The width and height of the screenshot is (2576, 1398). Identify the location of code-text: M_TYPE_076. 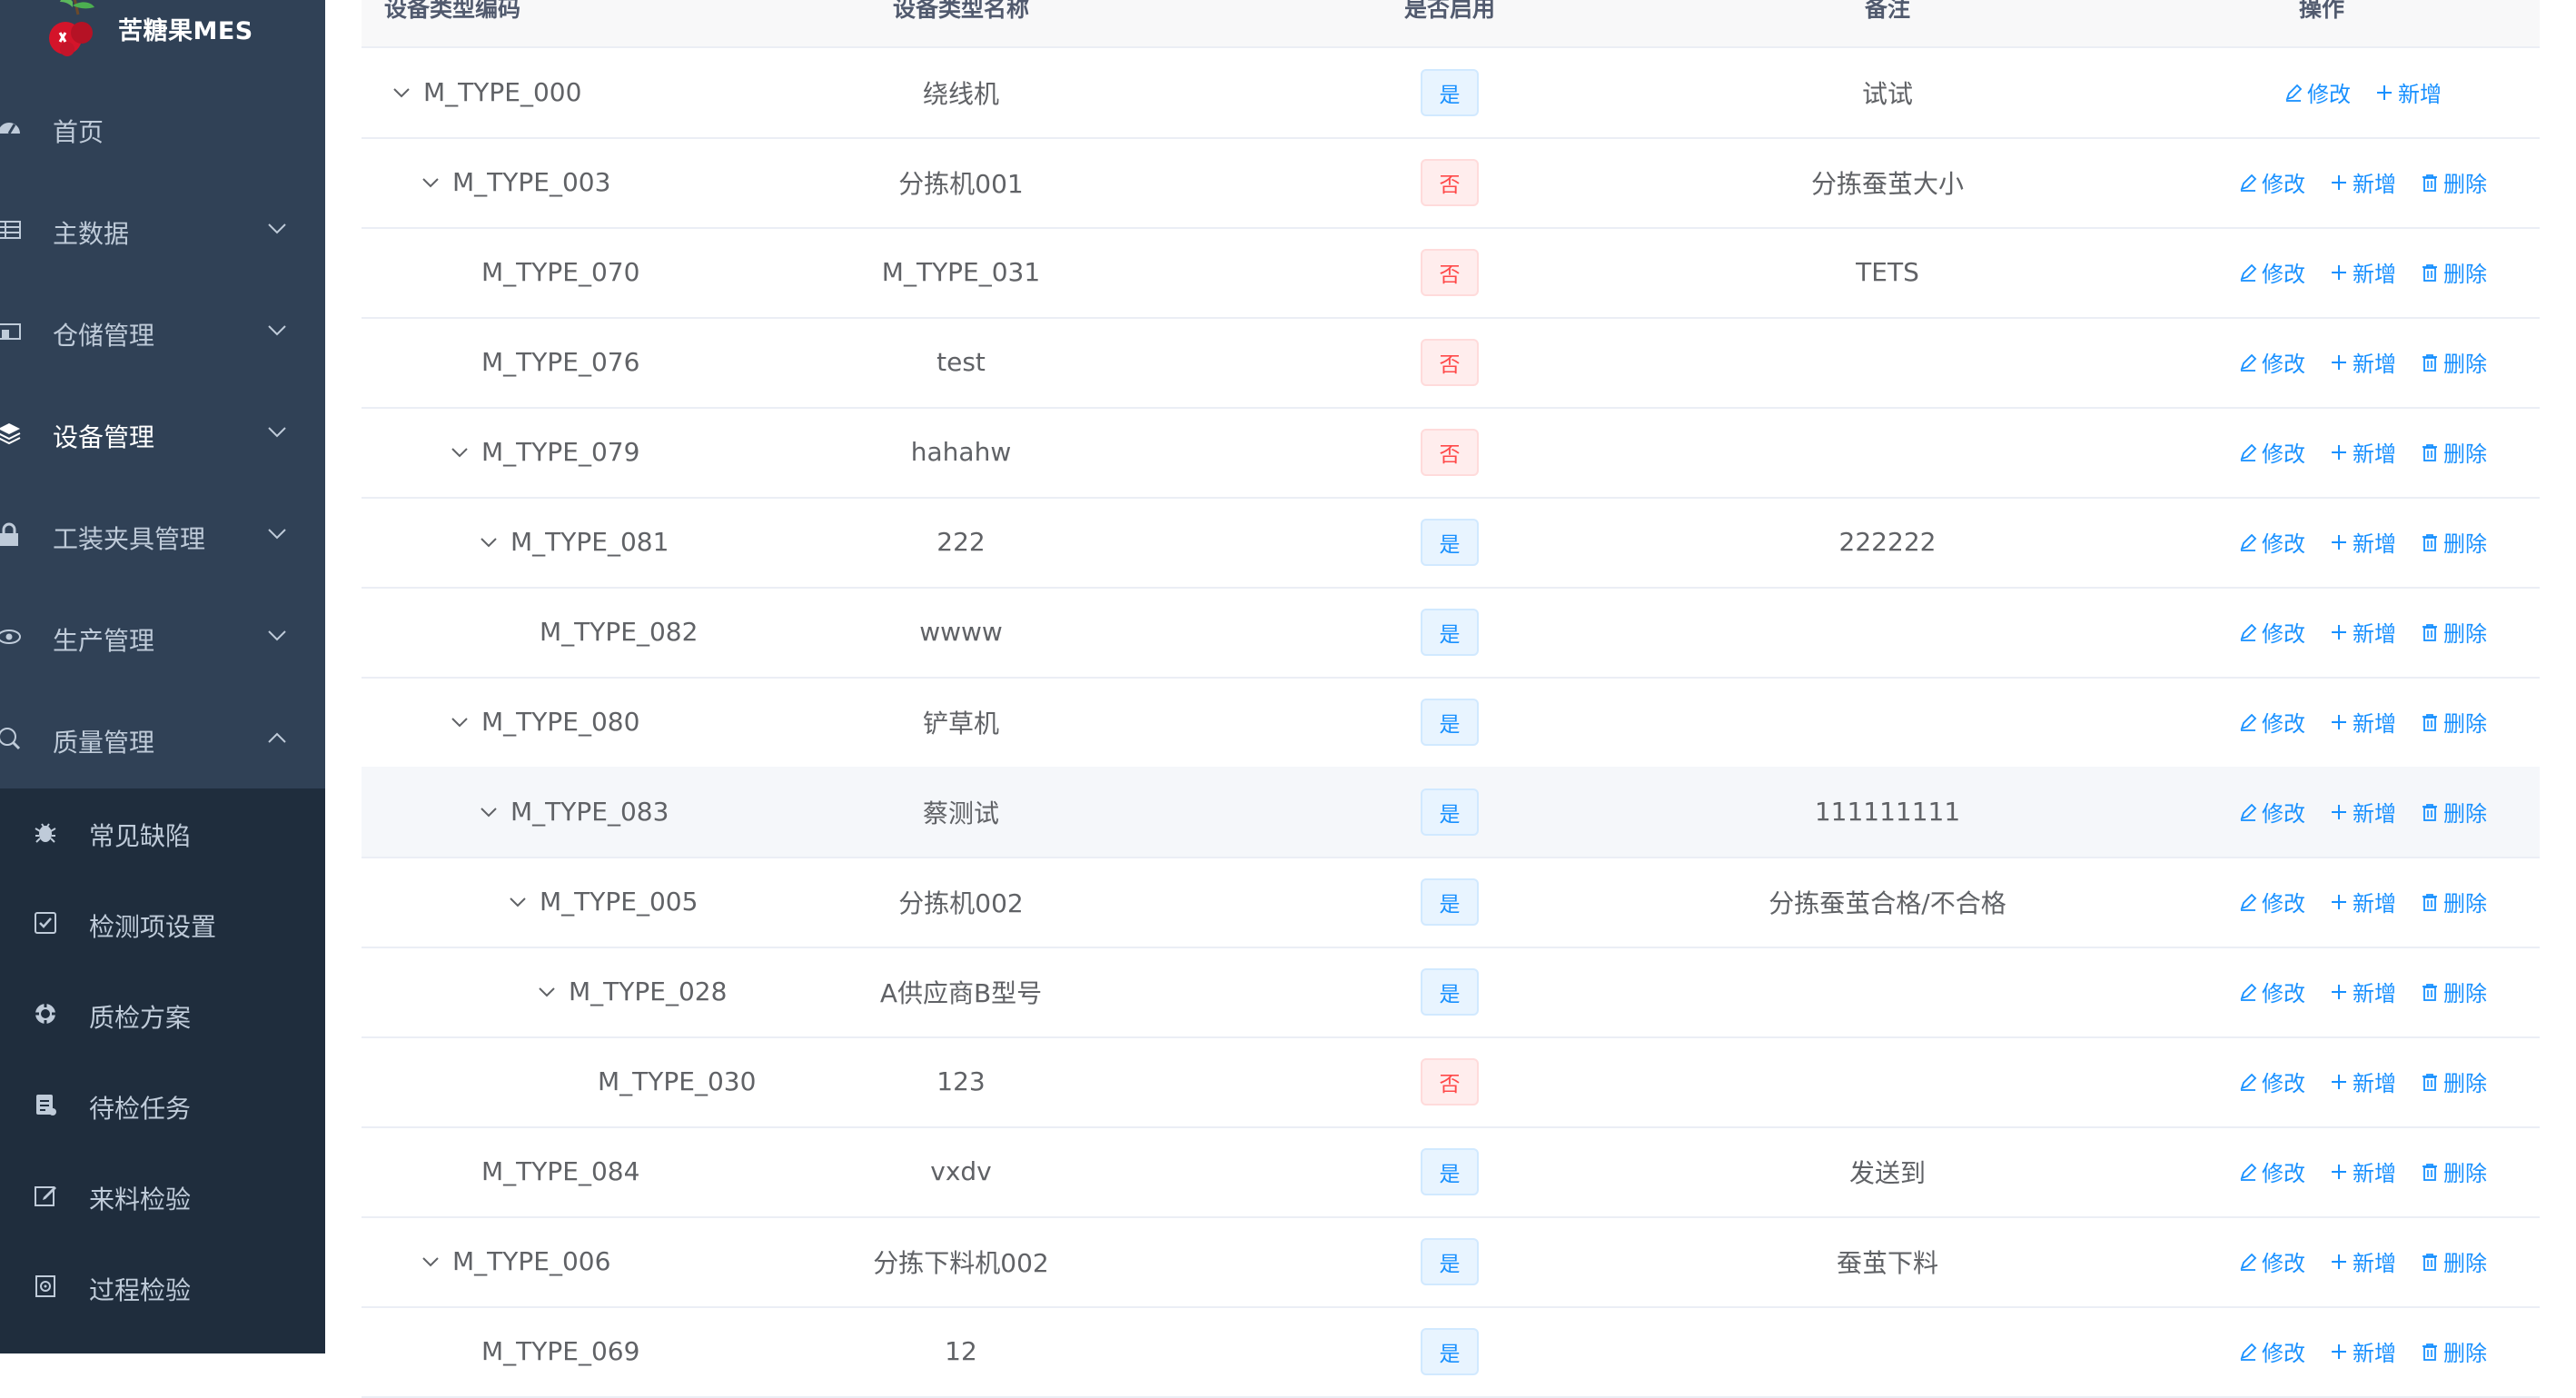
(560, 362).